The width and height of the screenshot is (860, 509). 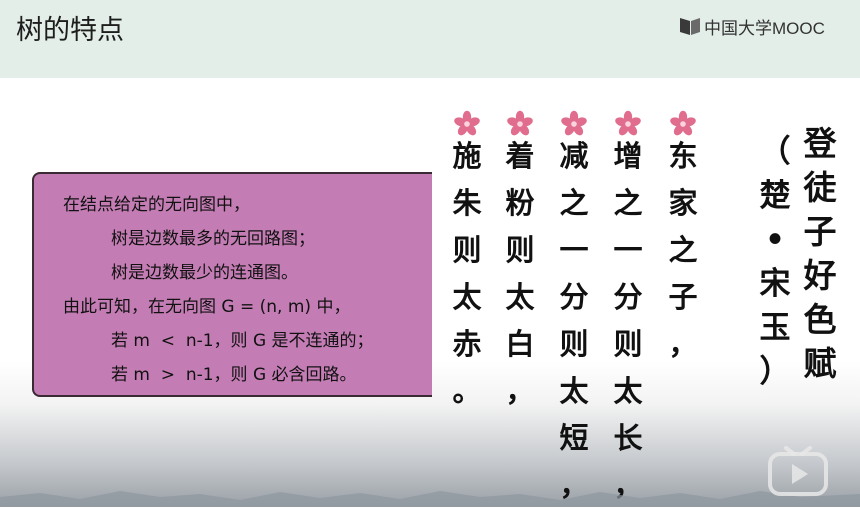 What do you see at coordinates (775, 152) in the screenshot?
I see `poem-author-char: （` at bounding box center [775, 152].